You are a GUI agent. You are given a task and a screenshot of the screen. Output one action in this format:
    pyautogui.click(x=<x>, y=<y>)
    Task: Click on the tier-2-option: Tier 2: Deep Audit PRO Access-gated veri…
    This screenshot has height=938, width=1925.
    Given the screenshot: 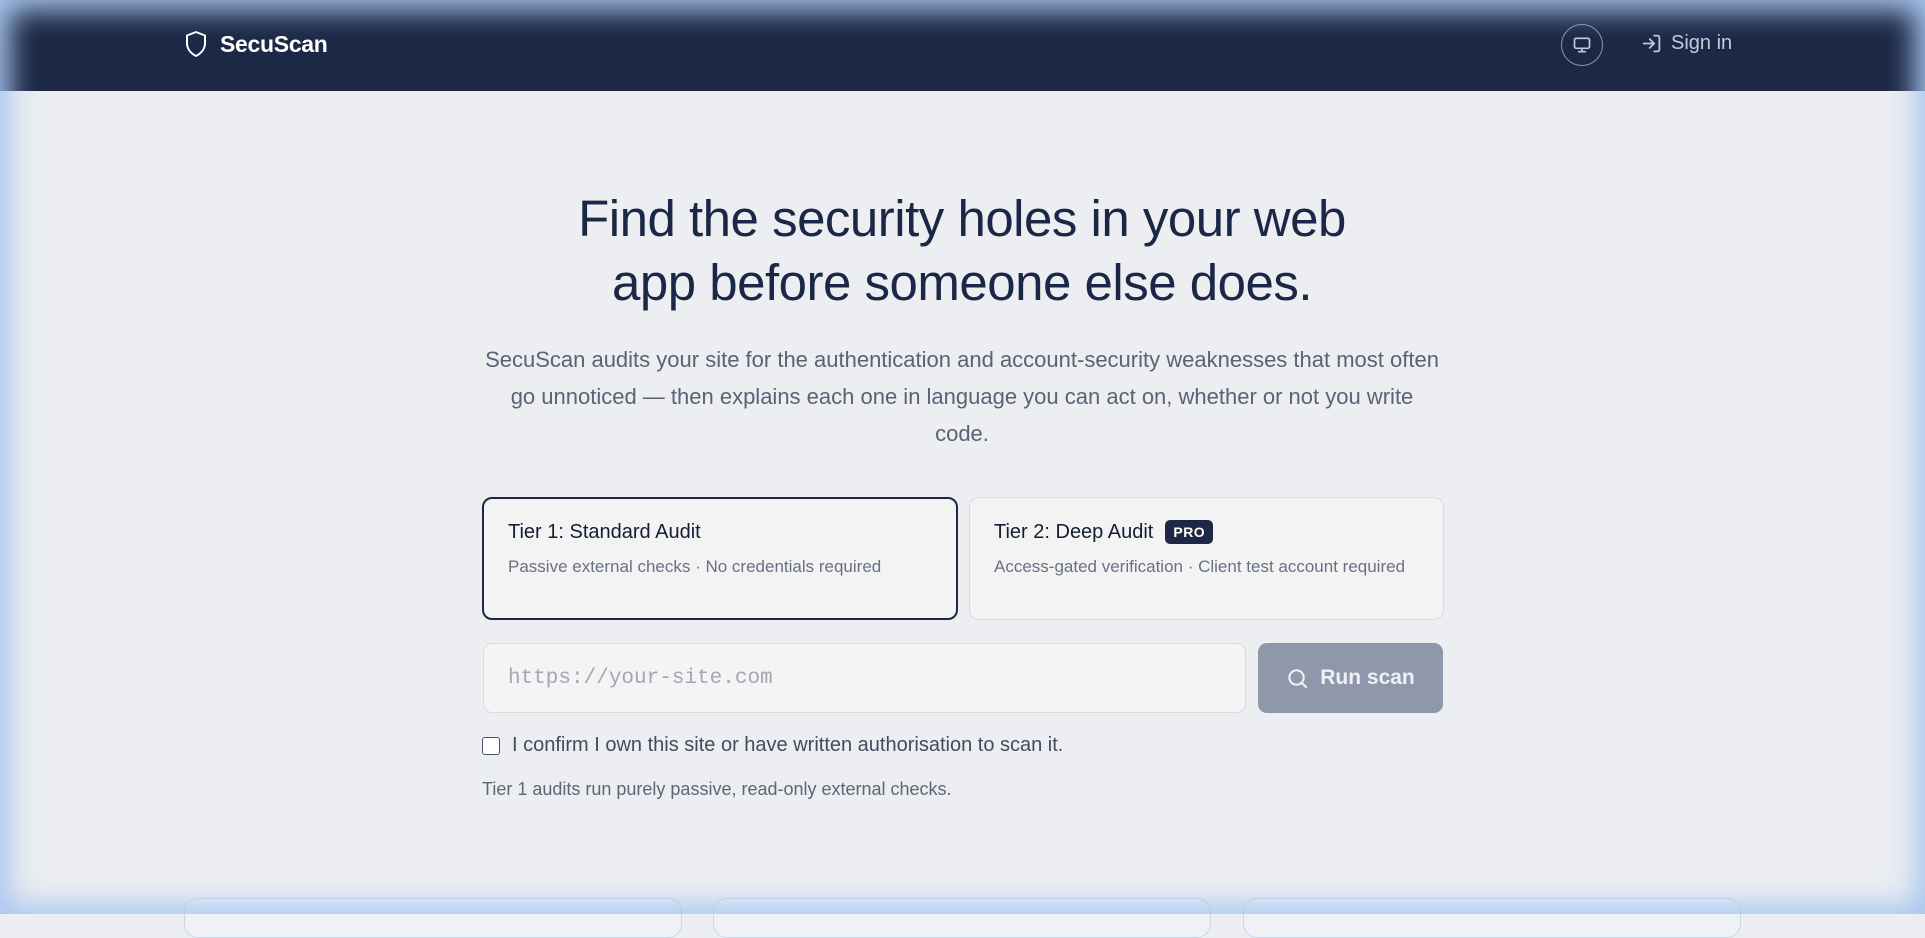 What is the action you would take?
    pyautogui.click(x=1206, y=558)
    